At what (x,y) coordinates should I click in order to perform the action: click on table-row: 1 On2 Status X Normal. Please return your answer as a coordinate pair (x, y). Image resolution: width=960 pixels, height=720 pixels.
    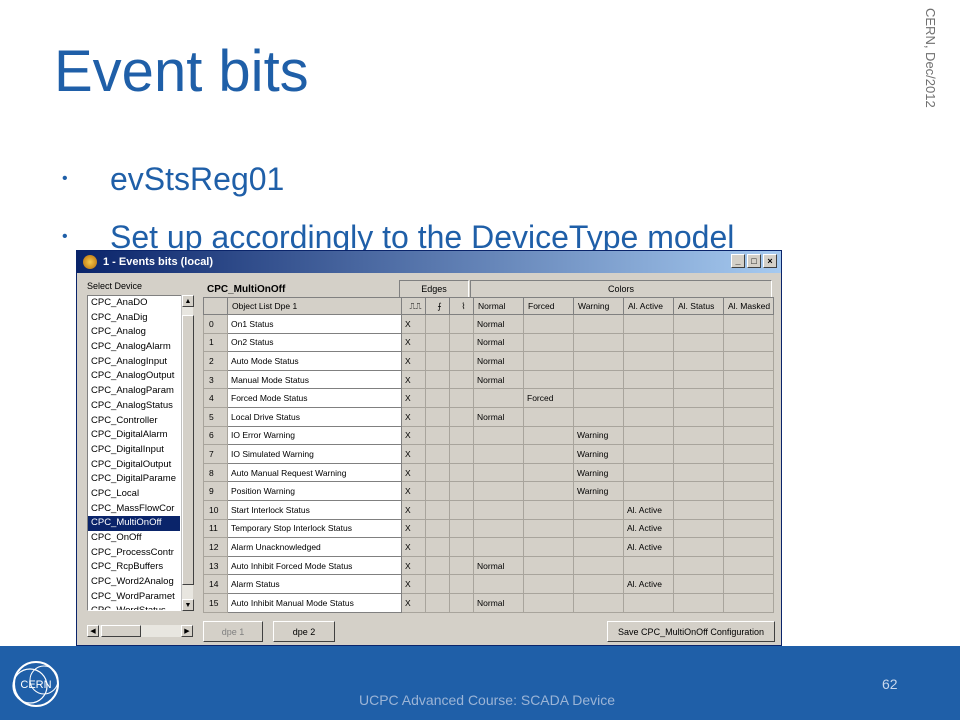
    Looking at the image, I should click on (488, 342).